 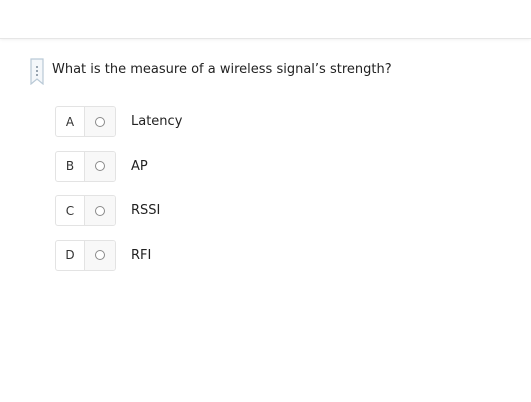 I want to click on option-label: Latency, so click(x=156, y=121).